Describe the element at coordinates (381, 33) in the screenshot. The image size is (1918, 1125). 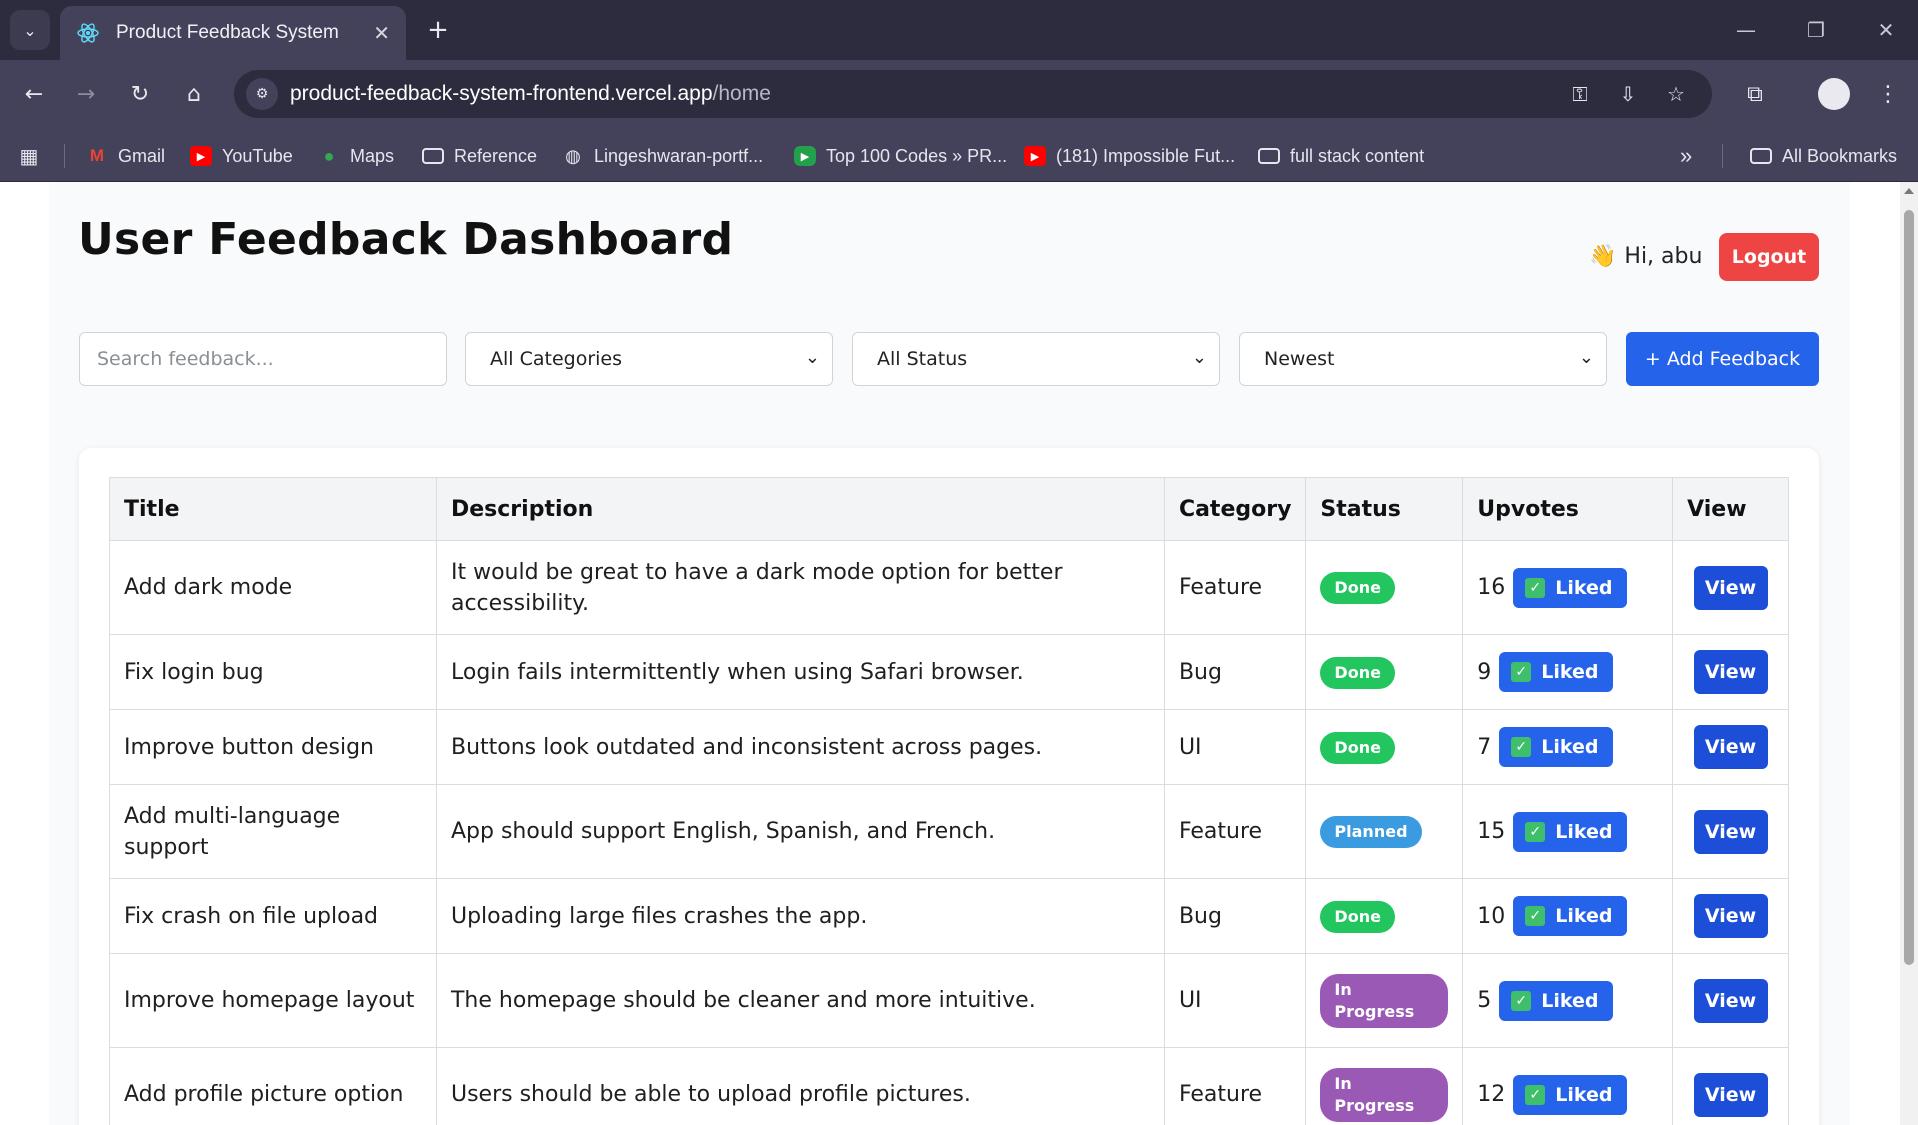
I see `tab-close-icon: ✕` at that location.